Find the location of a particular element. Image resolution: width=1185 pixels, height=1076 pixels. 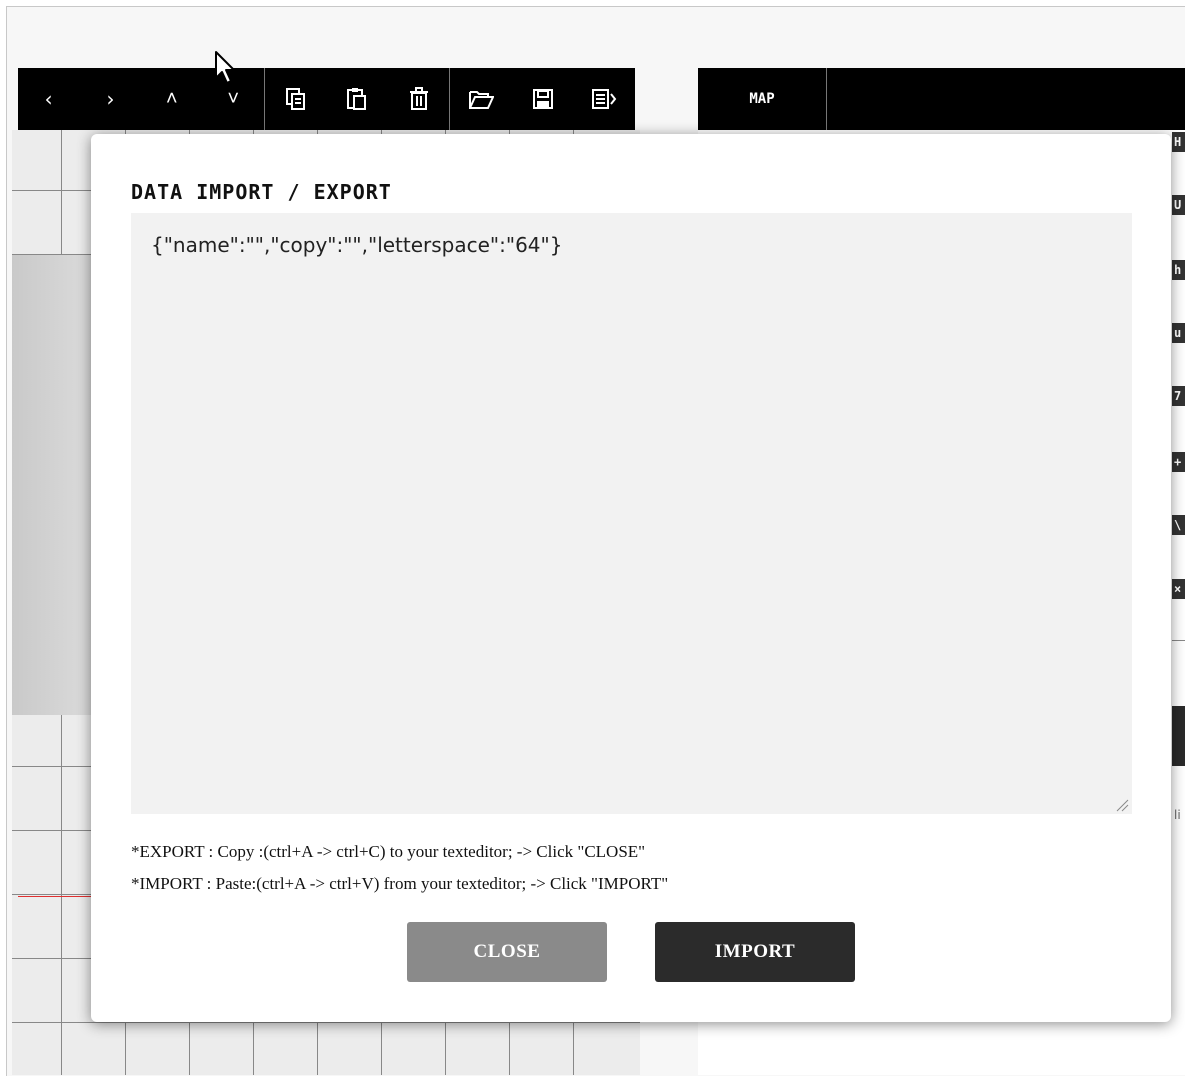

nav-right-button: › is located at coordinates (111, 99).